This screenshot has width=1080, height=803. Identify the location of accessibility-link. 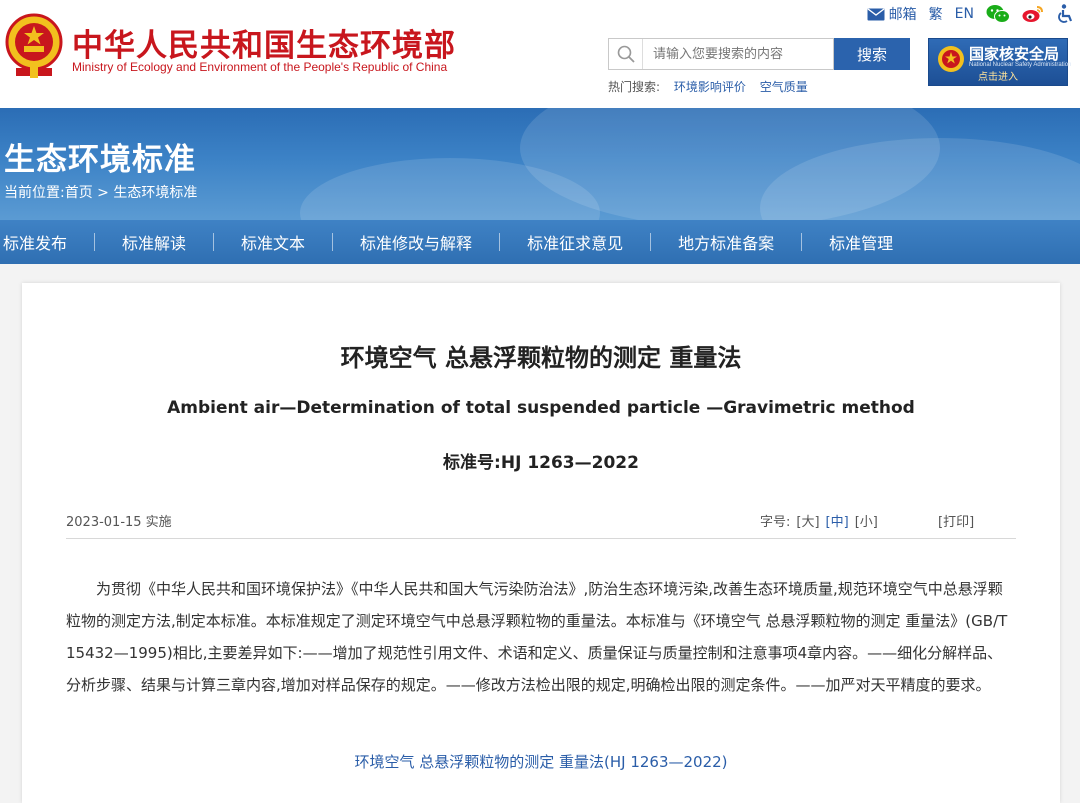
(1065, 14).